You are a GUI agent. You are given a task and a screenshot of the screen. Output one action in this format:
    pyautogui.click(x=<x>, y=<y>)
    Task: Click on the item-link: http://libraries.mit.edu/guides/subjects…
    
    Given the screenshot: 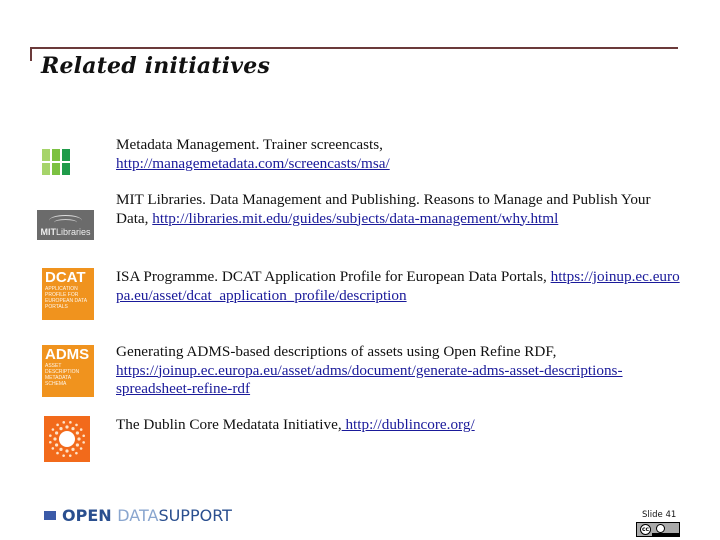 What is the action you would take?
    pyautogui.click(x=355, y=218)
    